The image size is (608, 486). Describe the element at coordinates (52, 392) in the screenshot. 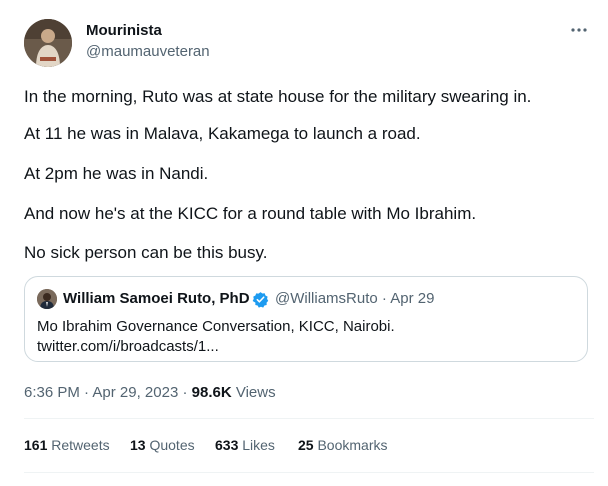

I see `tweet-time: 6:36 PM` at that location.